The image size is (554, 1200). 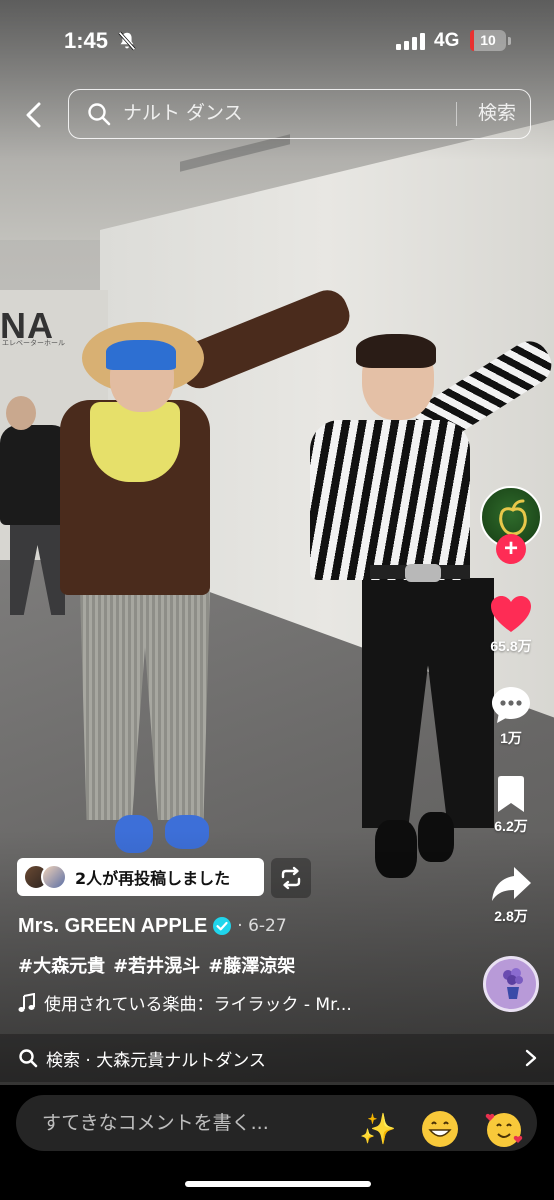 I want to click on status-time: 1:45, so click(x=86, y=40).